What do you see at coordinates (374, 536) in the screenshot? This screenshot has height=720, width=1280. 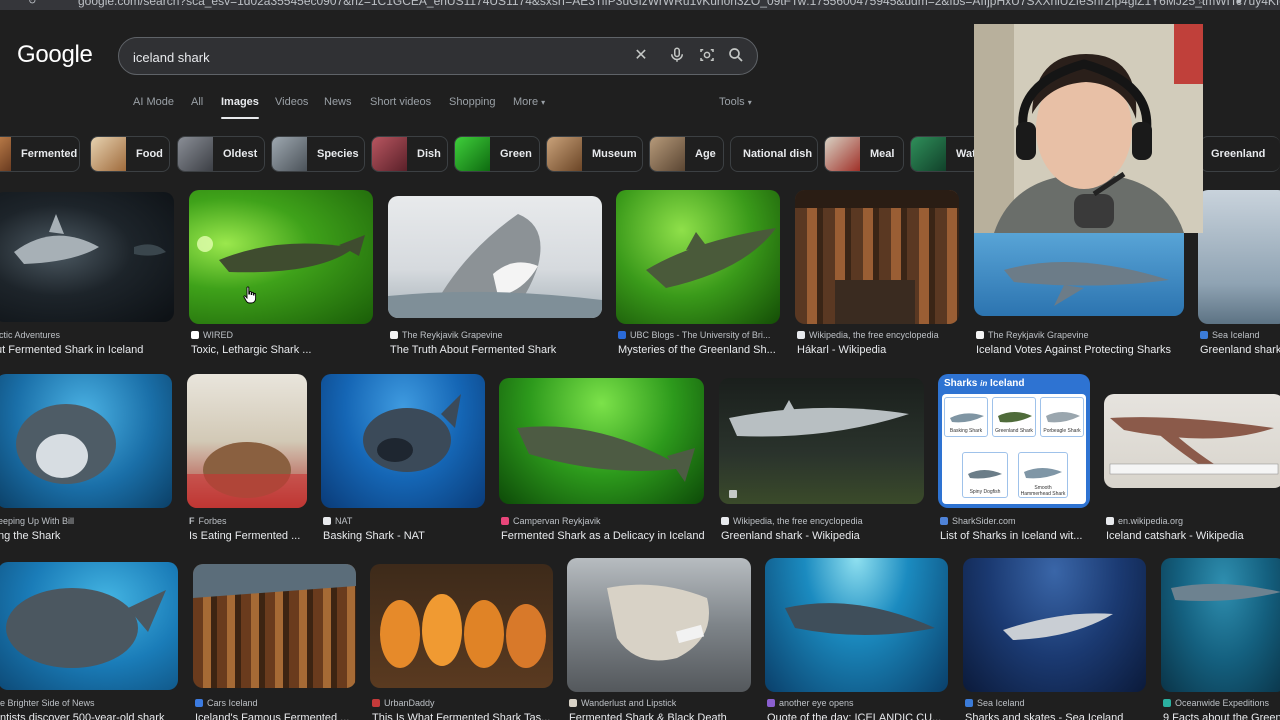 I see `result-title: Basking Shark - NAT` at bounding box center [374, 536].